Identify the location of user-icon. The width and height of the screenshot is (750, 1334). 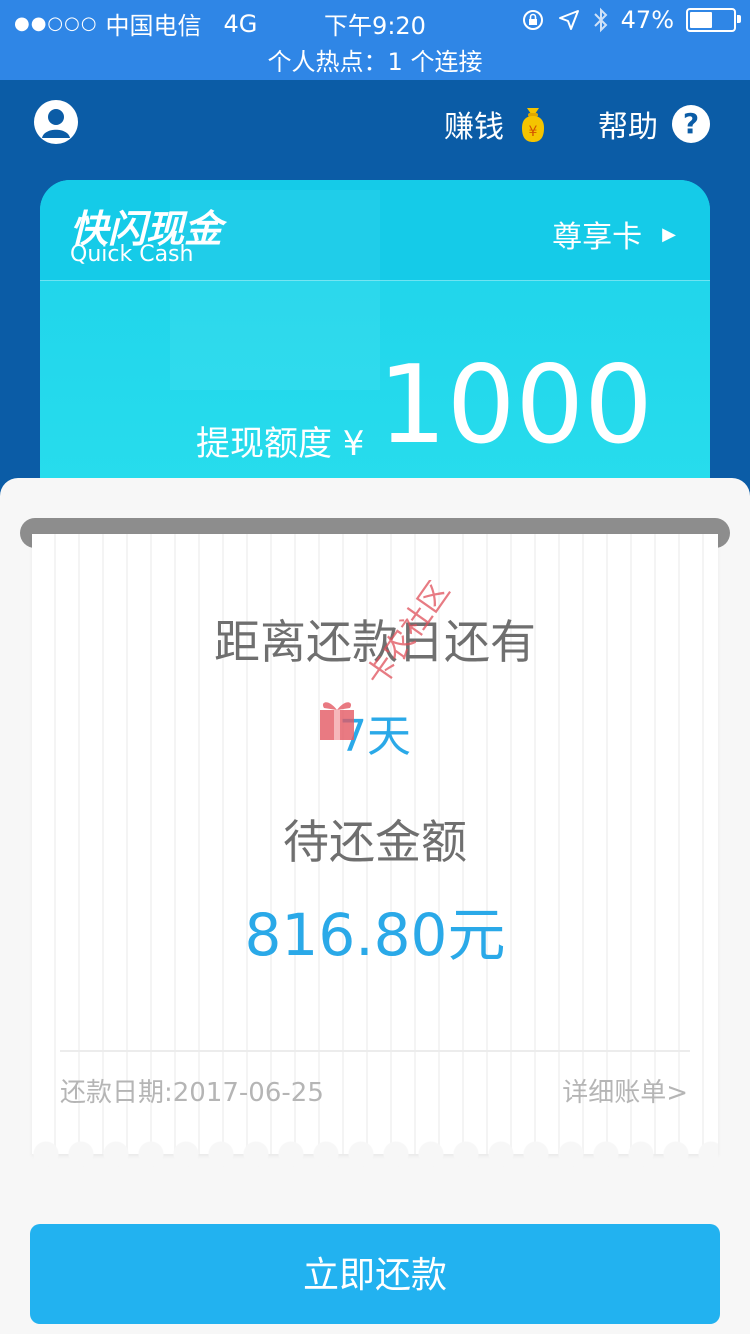
(56, 123).